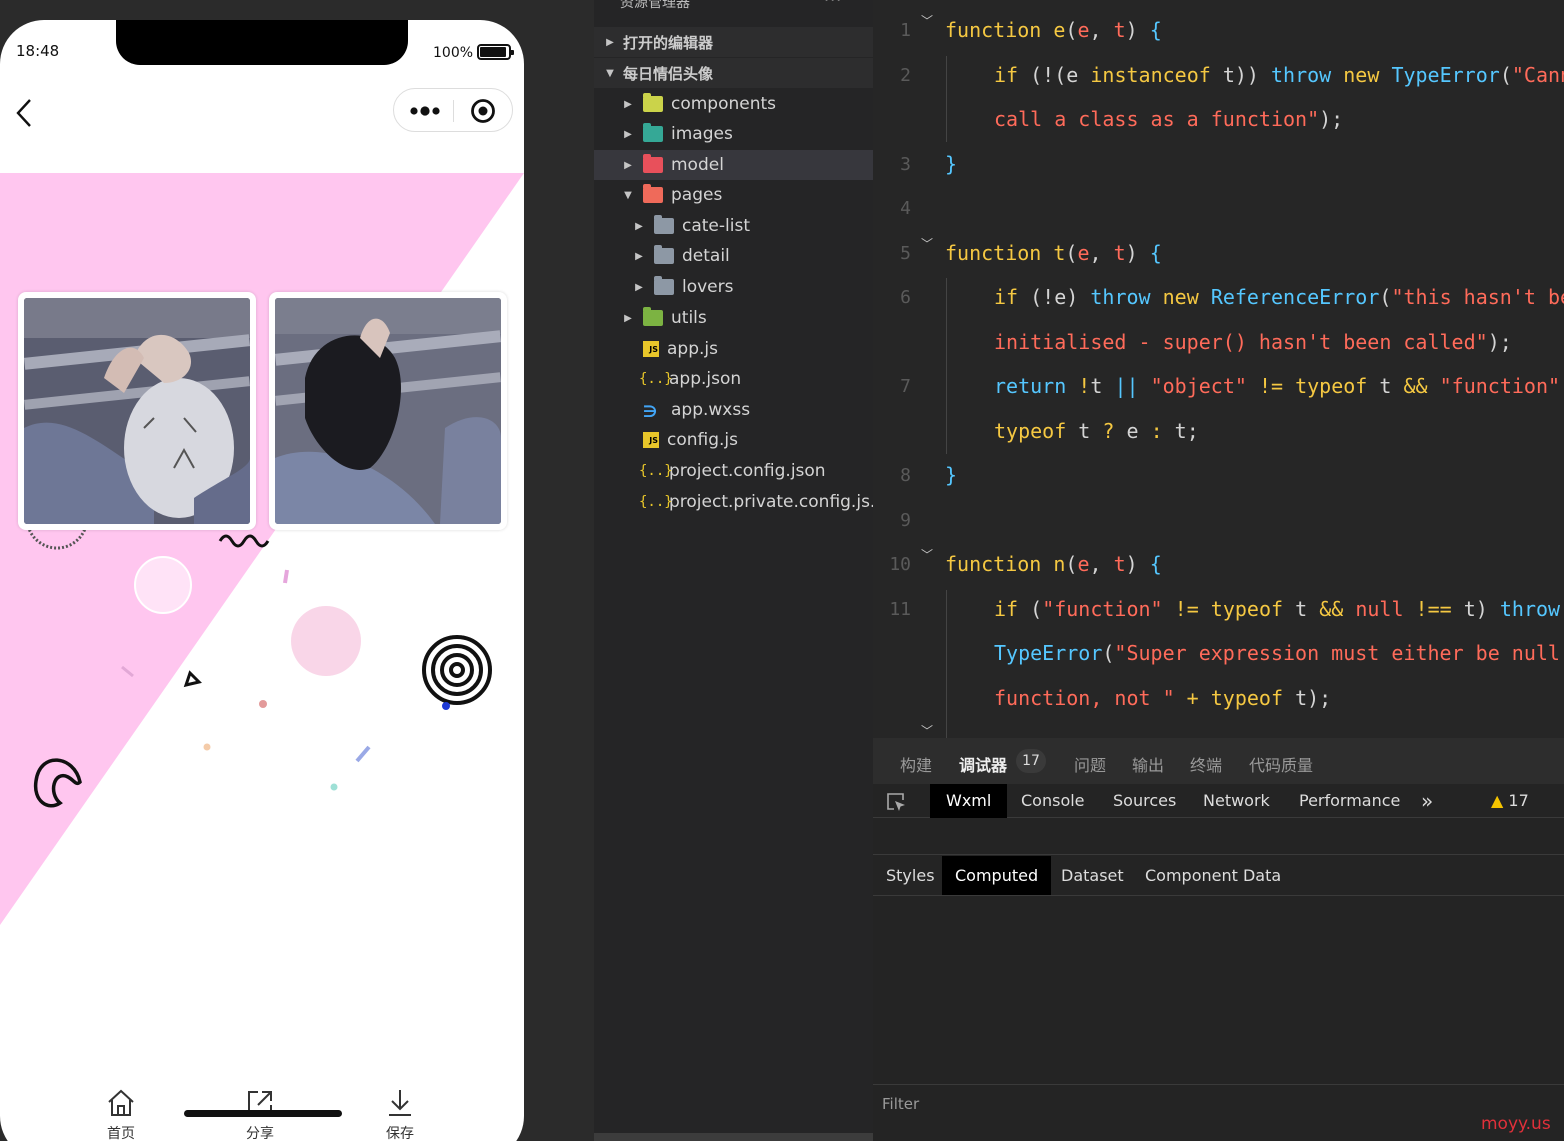 Image resolution: width=1564 pixels, height=1141 pixels. What do you see at coordinates (905, 164) in the screenshot?
I see `line-number: 3` at bounding box center [905, 164].